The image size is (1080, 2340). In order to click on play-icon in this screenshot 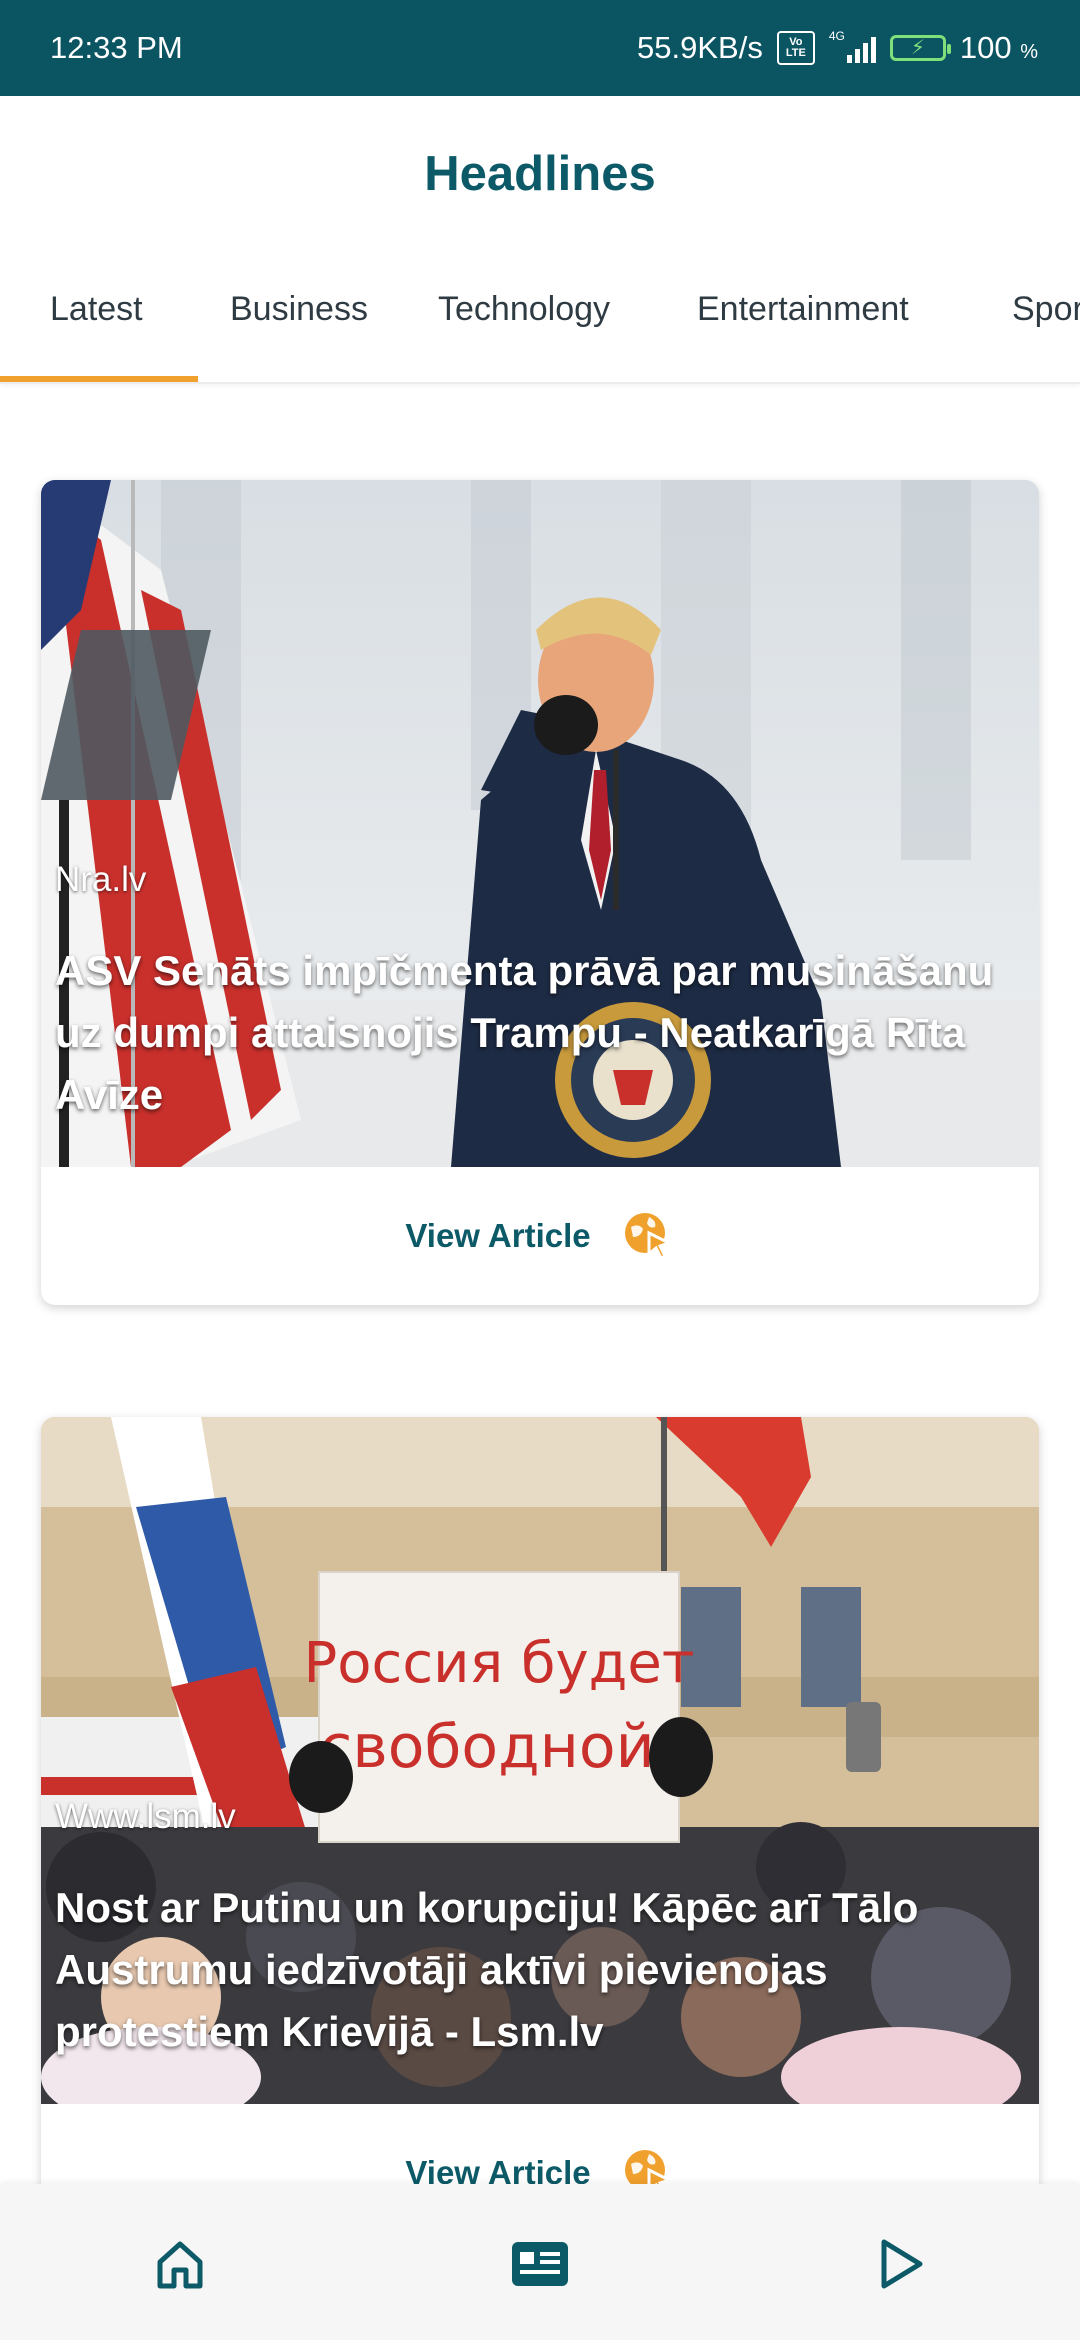, I will do `click(902, 2264)`.